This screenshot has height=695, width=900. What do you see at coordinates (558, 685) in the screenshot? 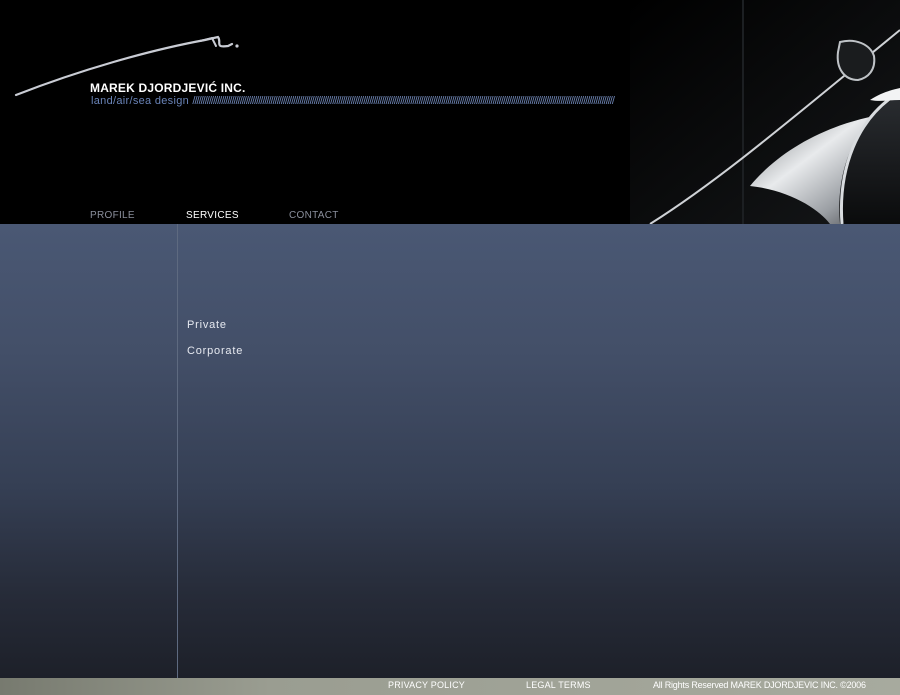
I see `legal-terms-link: LEGAL TERMS` at bounding box center [558, 685].